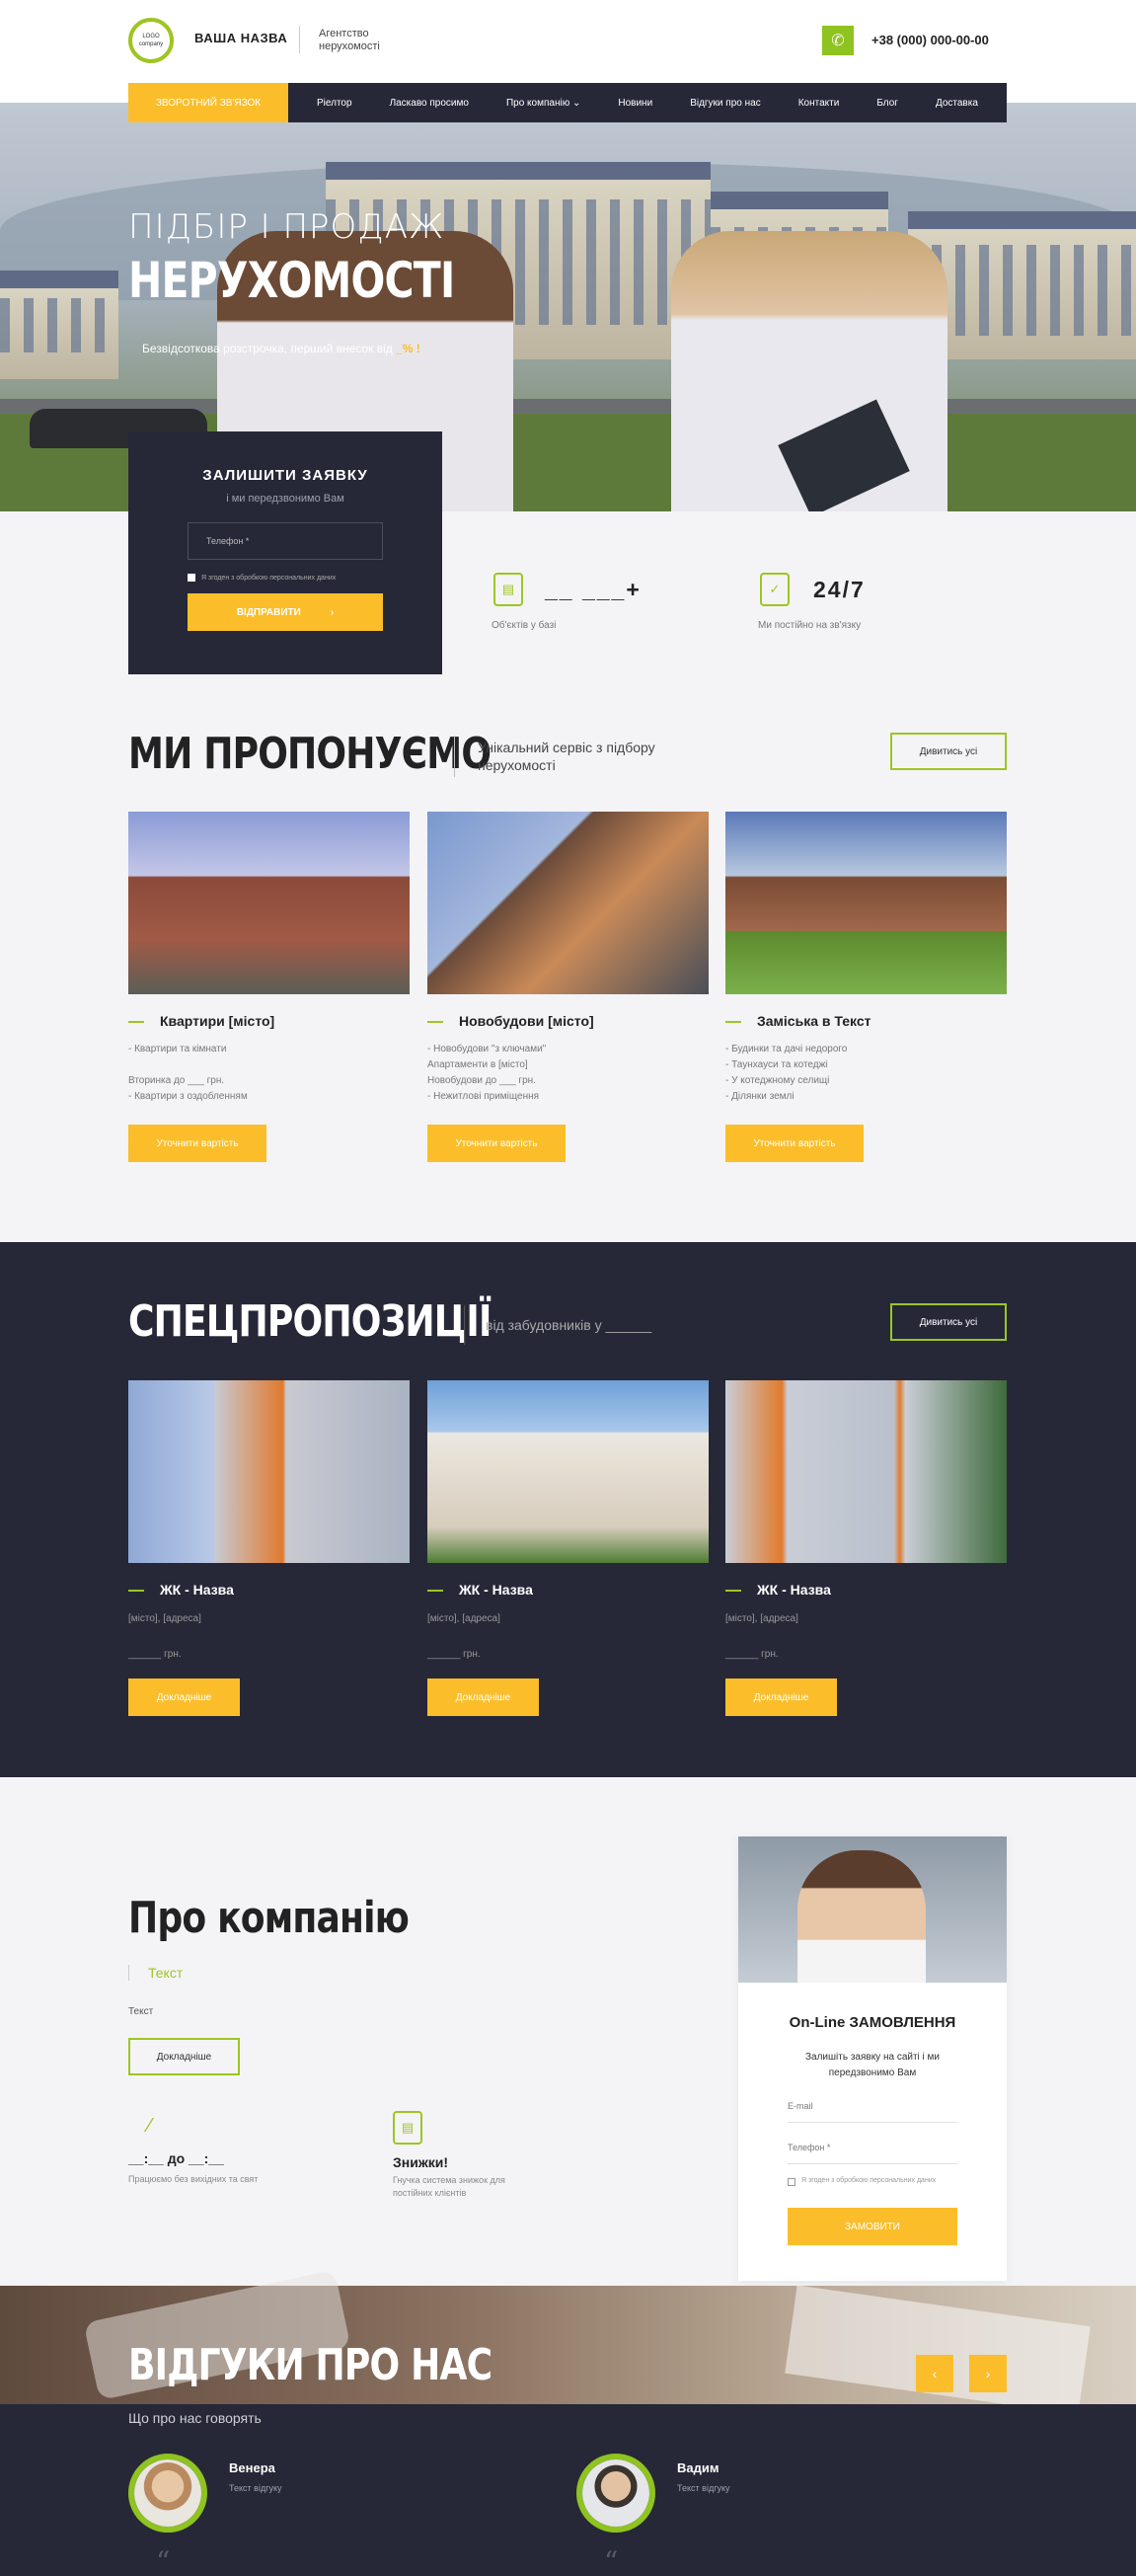 This screenshot has width=1136, height=2576. Describe the element at coordinates (930, 40) in the screenshot. I see `phone-number: +38 (000) 000-00-00` at that location.